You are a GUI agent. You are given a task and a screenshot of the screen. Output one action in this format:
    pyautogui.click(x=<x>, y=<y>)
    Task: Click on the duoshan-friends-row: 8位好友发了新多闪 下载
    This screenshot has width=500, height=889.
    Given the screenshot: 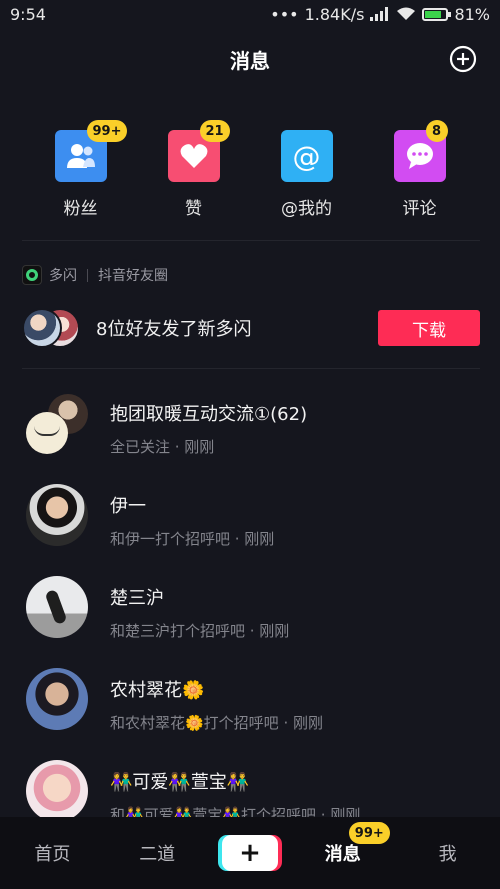 What is the action you would take?
    pyautogui.click(x=251, y=328)
    